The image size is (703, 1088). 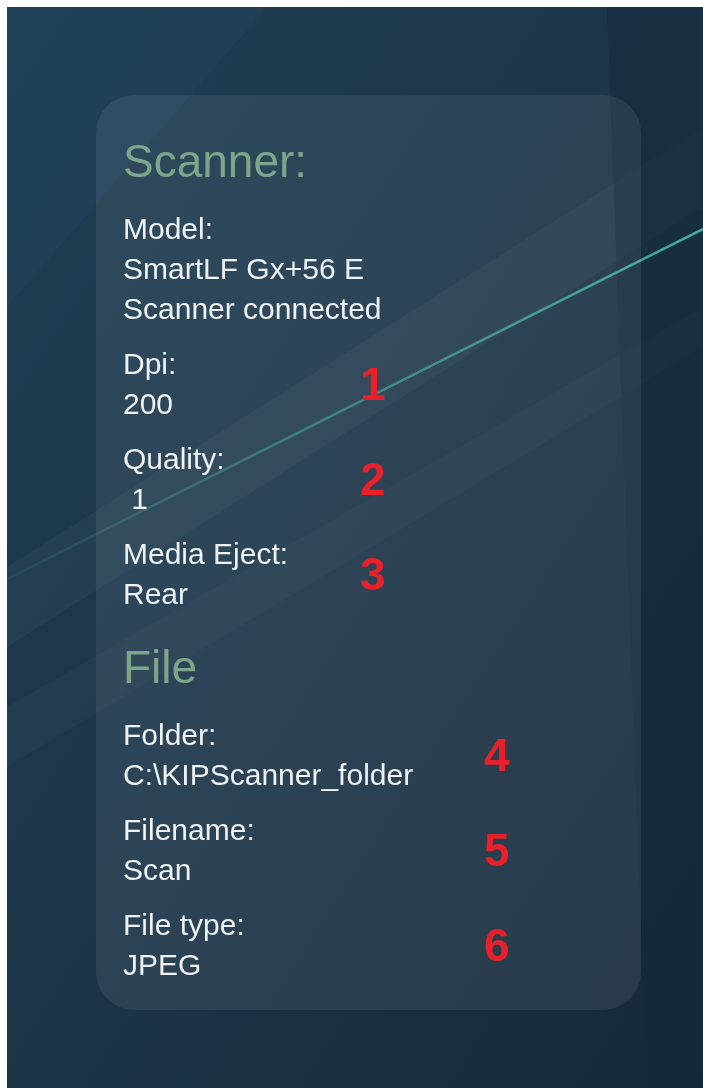 I want to click on field-label: File type:, so click(x=184, y=925).